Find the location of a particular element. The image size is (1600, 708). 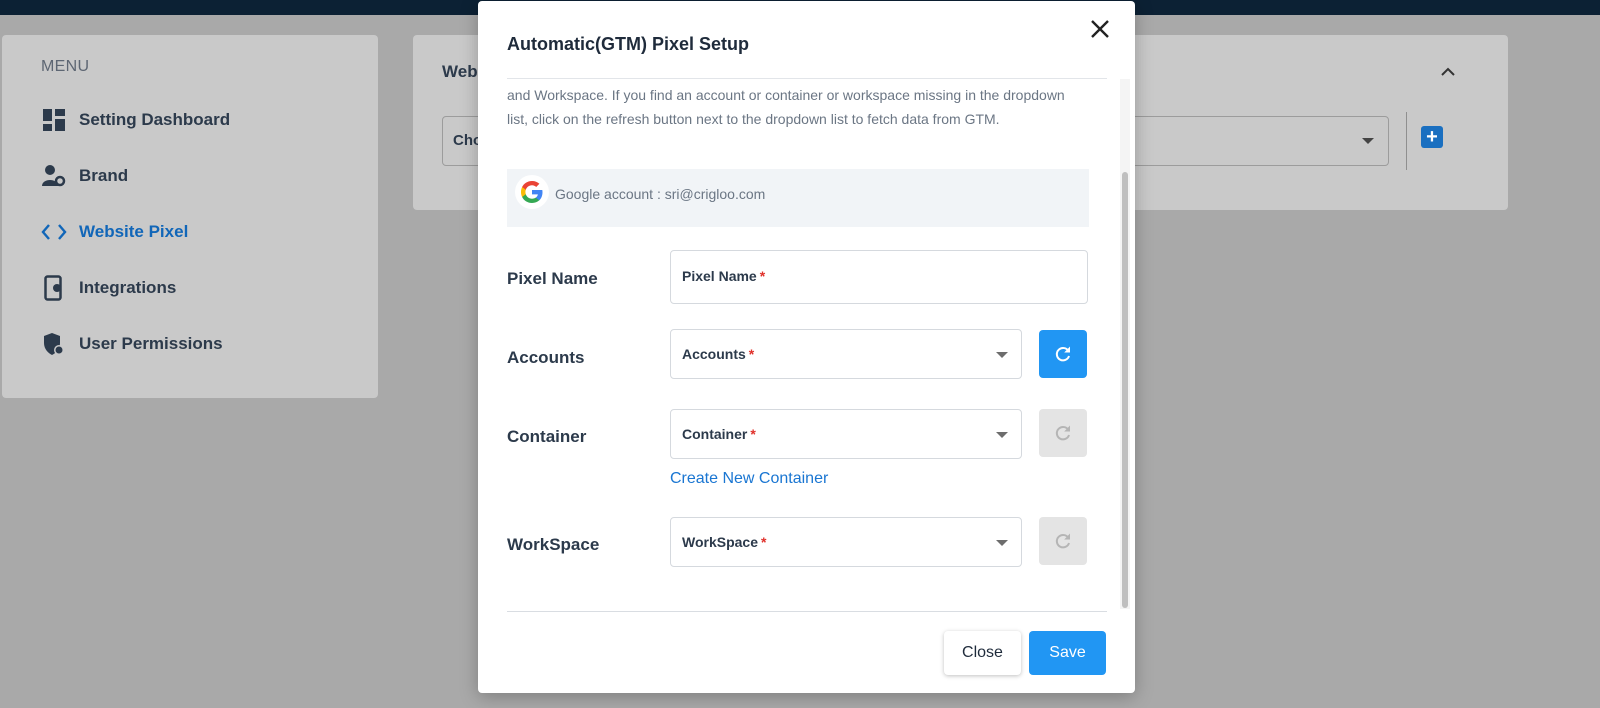

close-button: Close is located at coordinates (982, 653).